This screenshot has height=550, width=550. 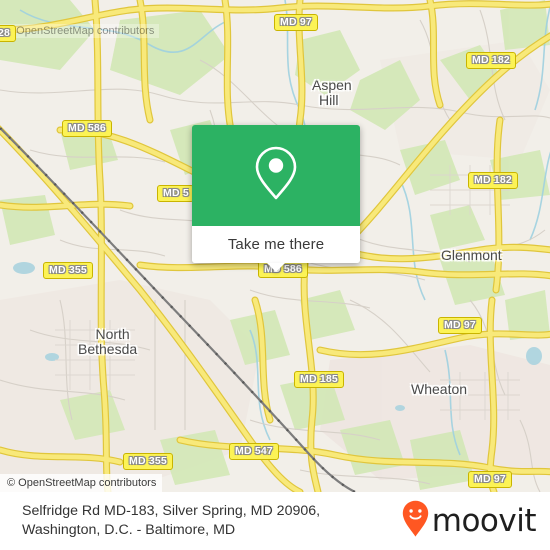 I want to click on location-popup-card: Take me there, so click(x=276, y=198).